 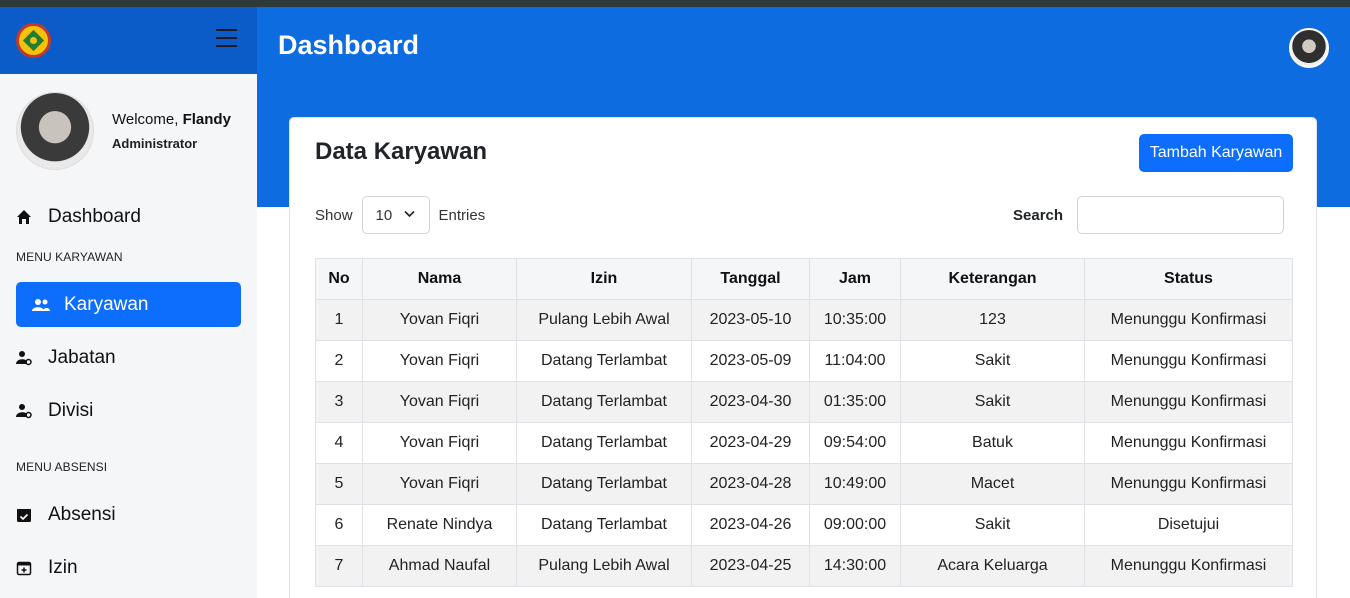 I want to click on entries-label: Entries, so click(x=462, y=215).